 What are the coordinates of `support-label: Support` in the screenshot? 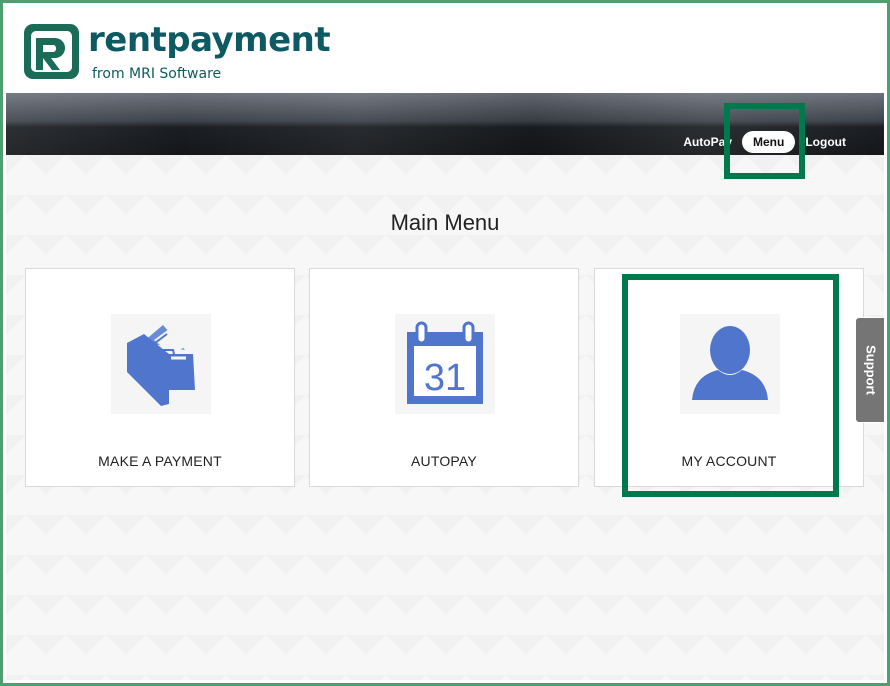 It's located at (871, 370).